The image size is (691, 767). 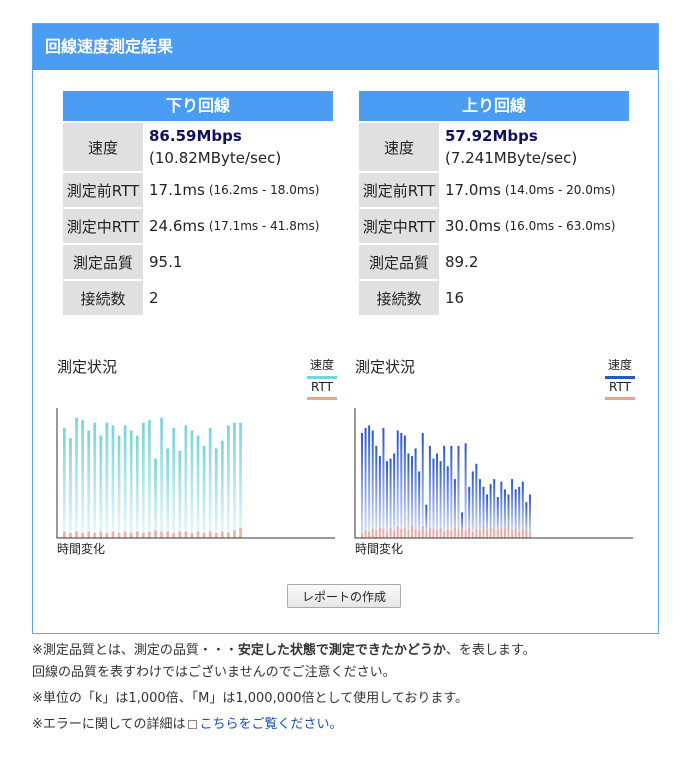 I want to click on note-errors: ※エラーに関しての詳細は こちらをご覧ください。, so click(x=187, y=724).